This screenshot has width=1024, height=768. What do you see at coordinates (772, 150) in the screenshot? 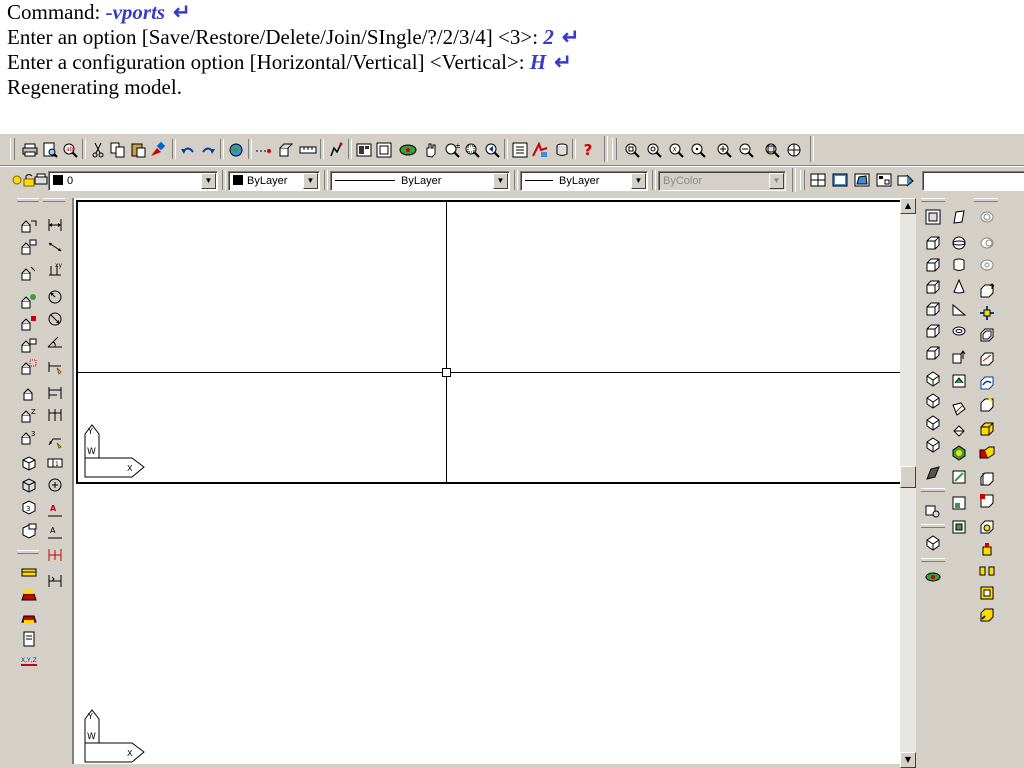
I see `zoom-all-icon` at bounding box center [772, 150].